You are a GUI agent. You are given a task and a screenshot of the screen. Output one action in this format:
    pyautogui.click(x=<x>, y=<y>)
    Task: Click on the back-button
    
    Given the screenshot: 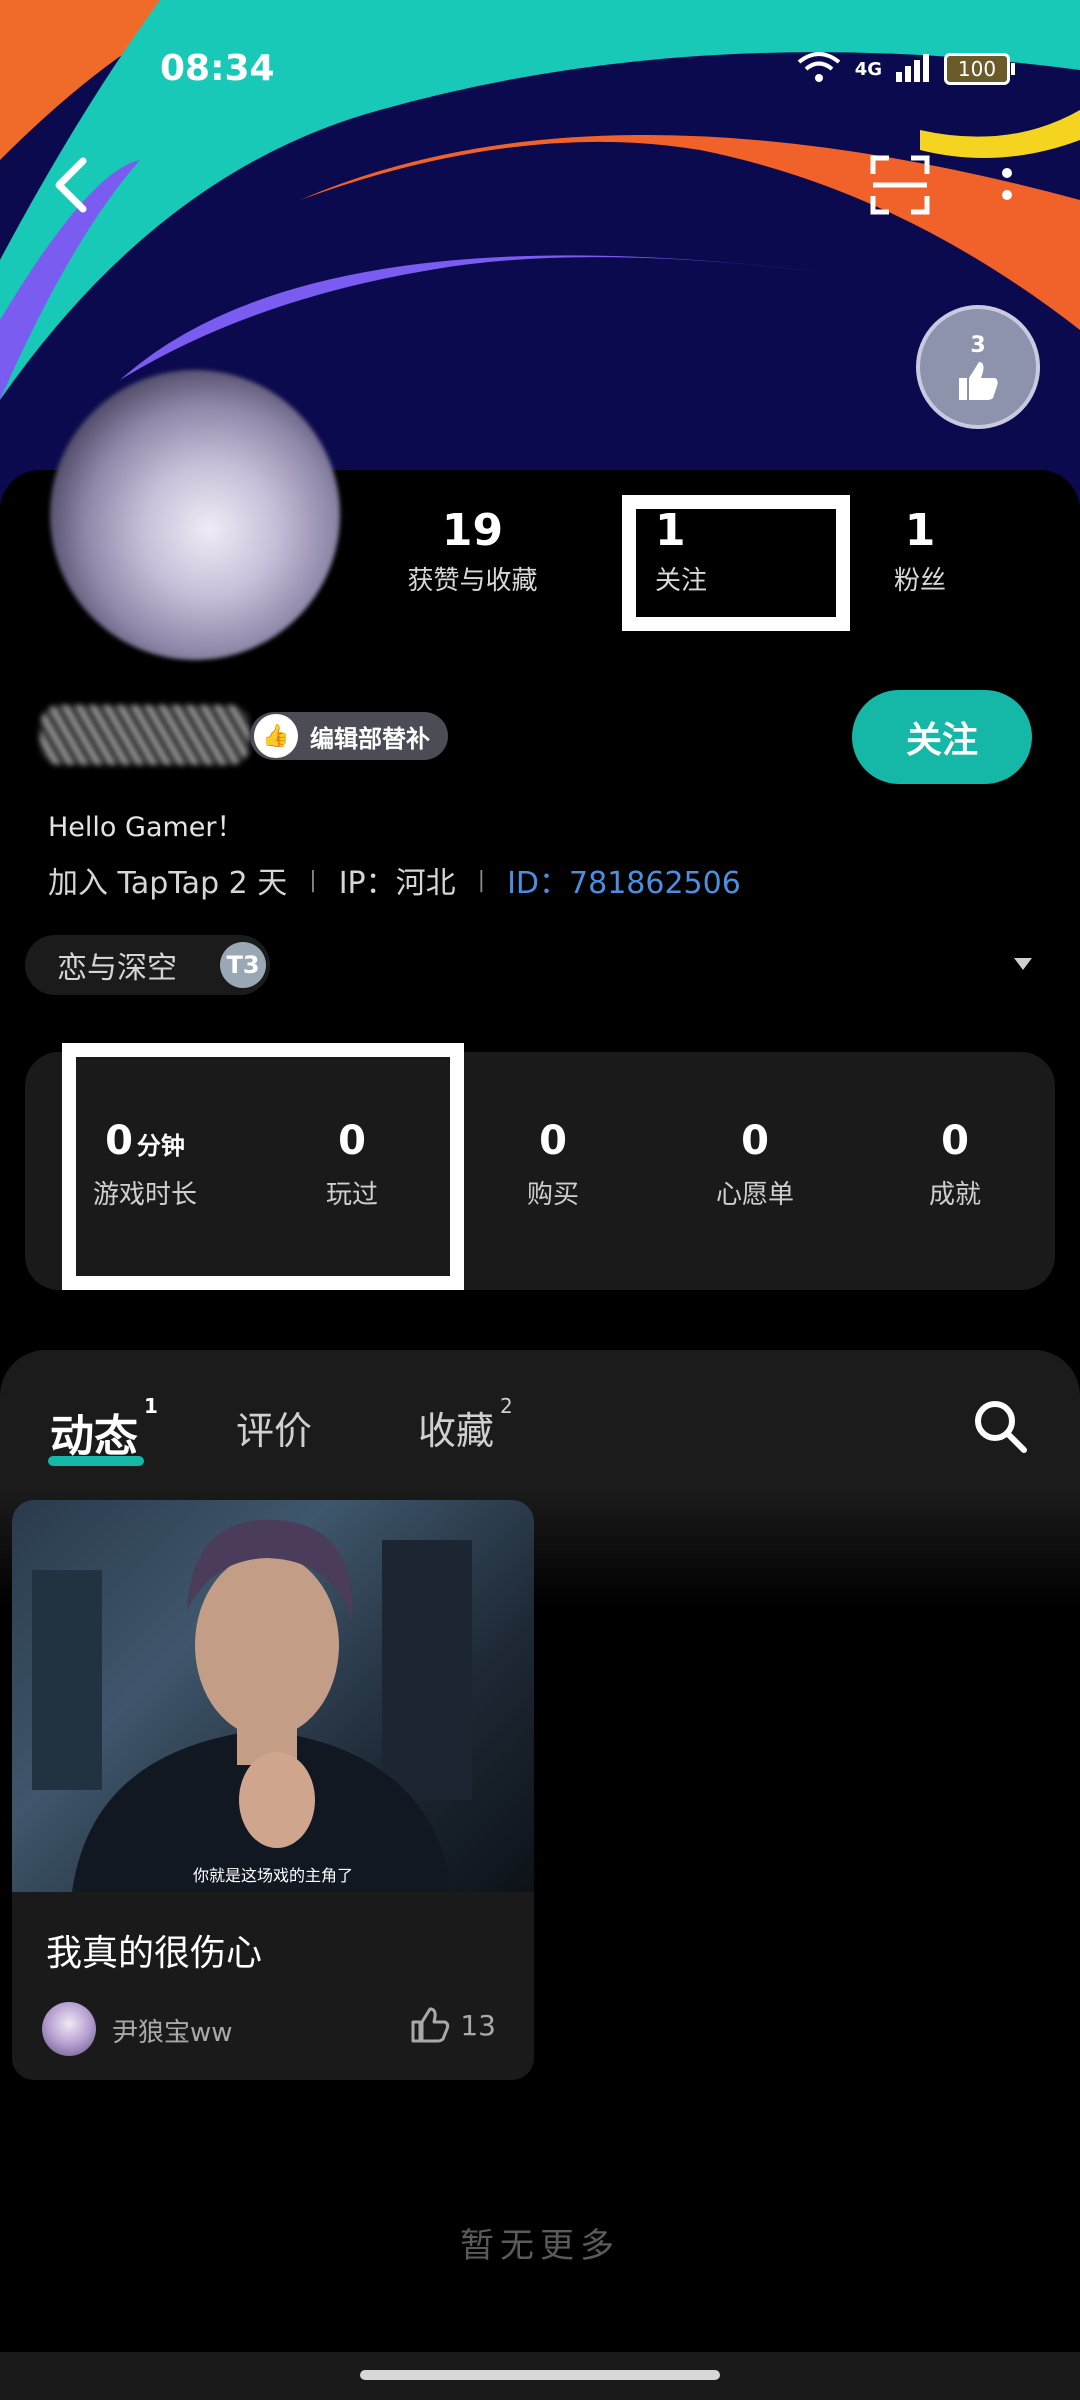 What is the action you would take?
    pyautogui.click(x=71, y=185)
    